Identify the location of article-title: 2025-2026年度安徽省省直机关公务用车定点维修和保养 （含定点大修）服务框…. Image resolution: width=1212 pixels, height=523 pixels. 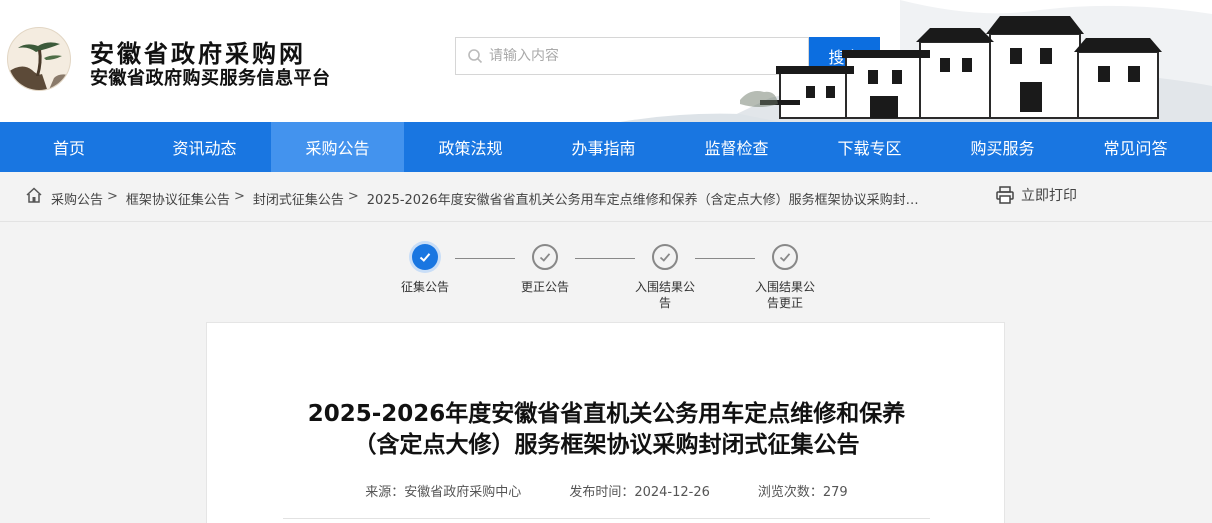
(606, 430).